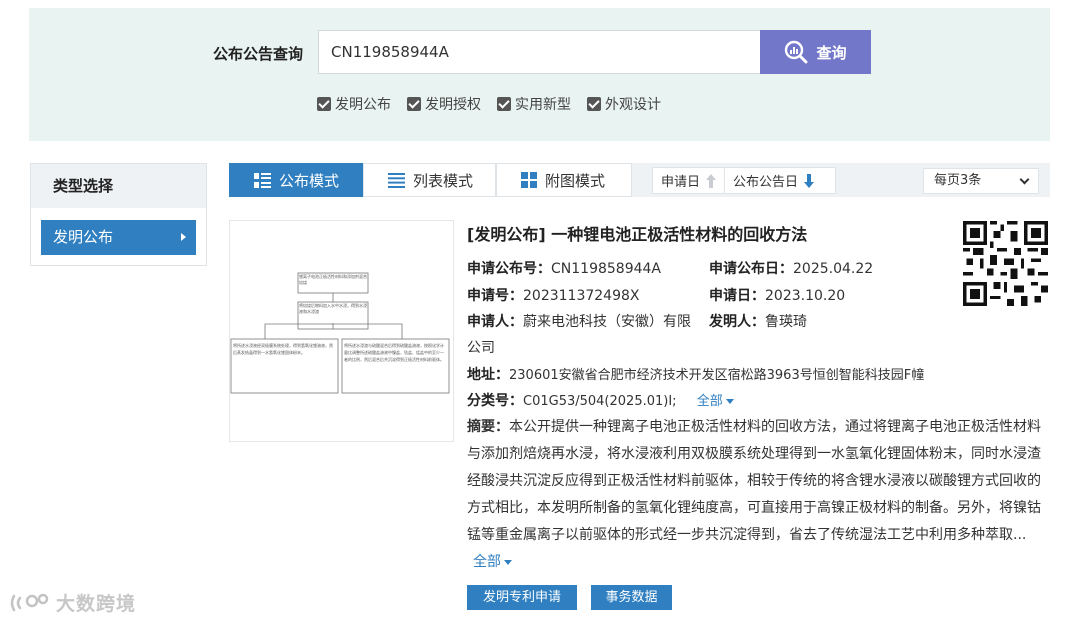 The height and width of the screenshot is (625, 1080). I want to click on publication-date: 申请公布日：2025.04.22, so click(791, 268).